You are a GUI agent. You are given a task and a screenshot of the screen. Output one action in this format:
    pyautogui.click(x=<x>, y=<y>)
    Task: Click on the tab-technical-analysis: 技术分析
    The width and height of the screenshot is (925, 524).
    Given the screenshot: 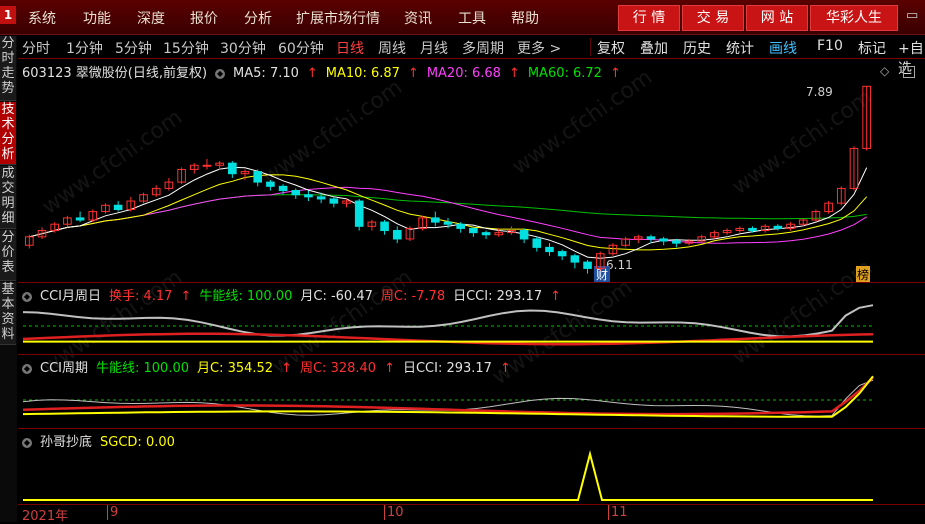 What is the action you would take?
    pyautogui.click(x=8, y=133)
    